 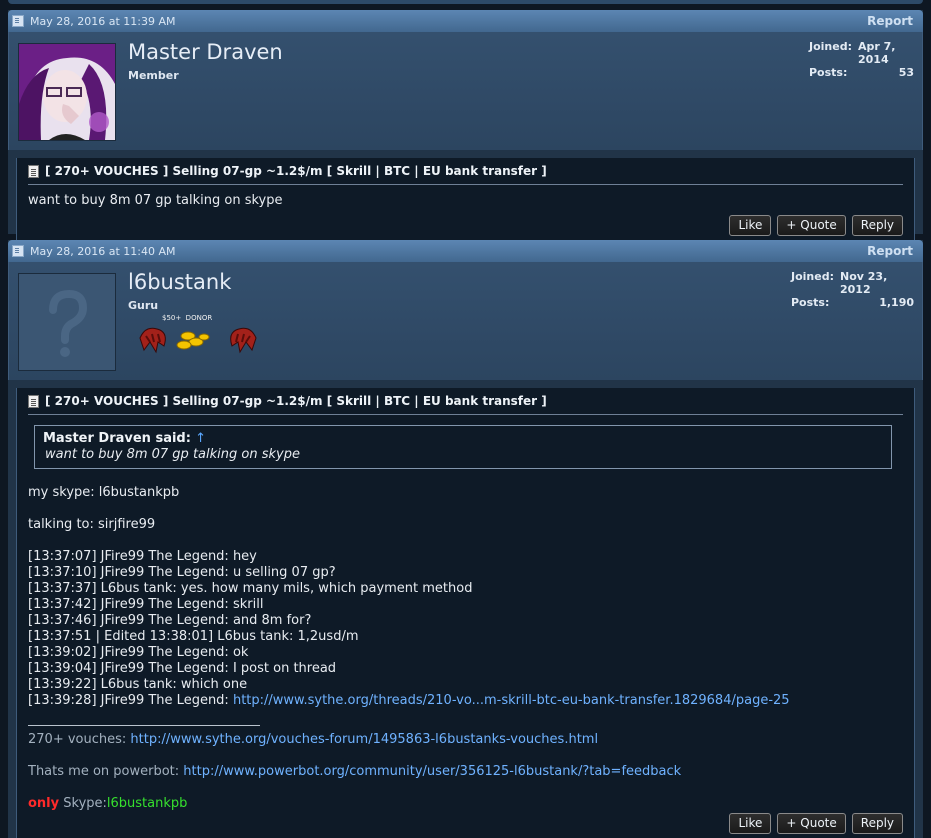 I want to click on quote-jump-arrow-icon: ↑, so click(x=200, y=438).